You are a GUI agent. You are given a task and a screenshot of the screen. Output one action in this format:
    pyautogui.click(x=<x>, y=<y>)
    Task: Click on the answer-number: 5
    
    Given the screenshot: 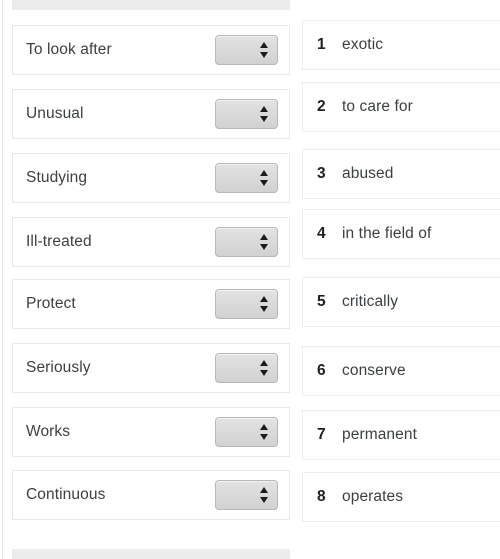 What is the action you would take?
    pyautogui.click(x=321, y=302)
    